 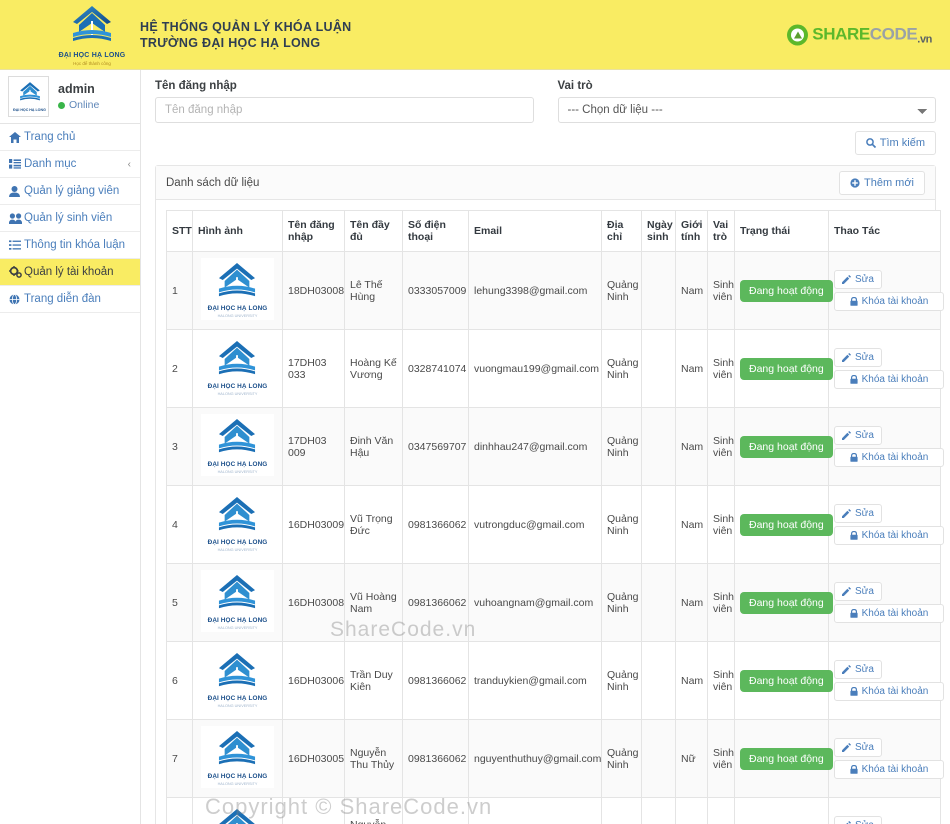 I want to click on sidebar-item-label: Trang chủ, so click(x=50, y=137).